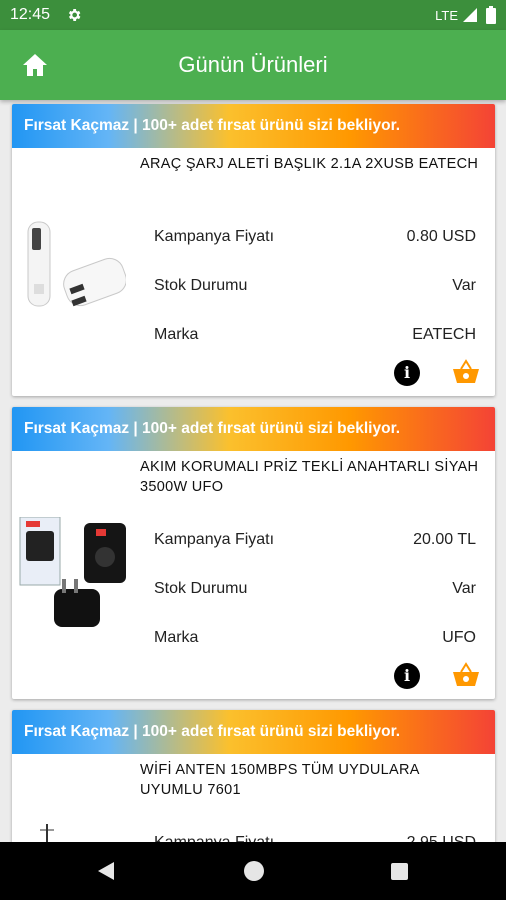 The height and width of the screenshot is (900, 506). I want to click on recents-icon, so click(399, 871).